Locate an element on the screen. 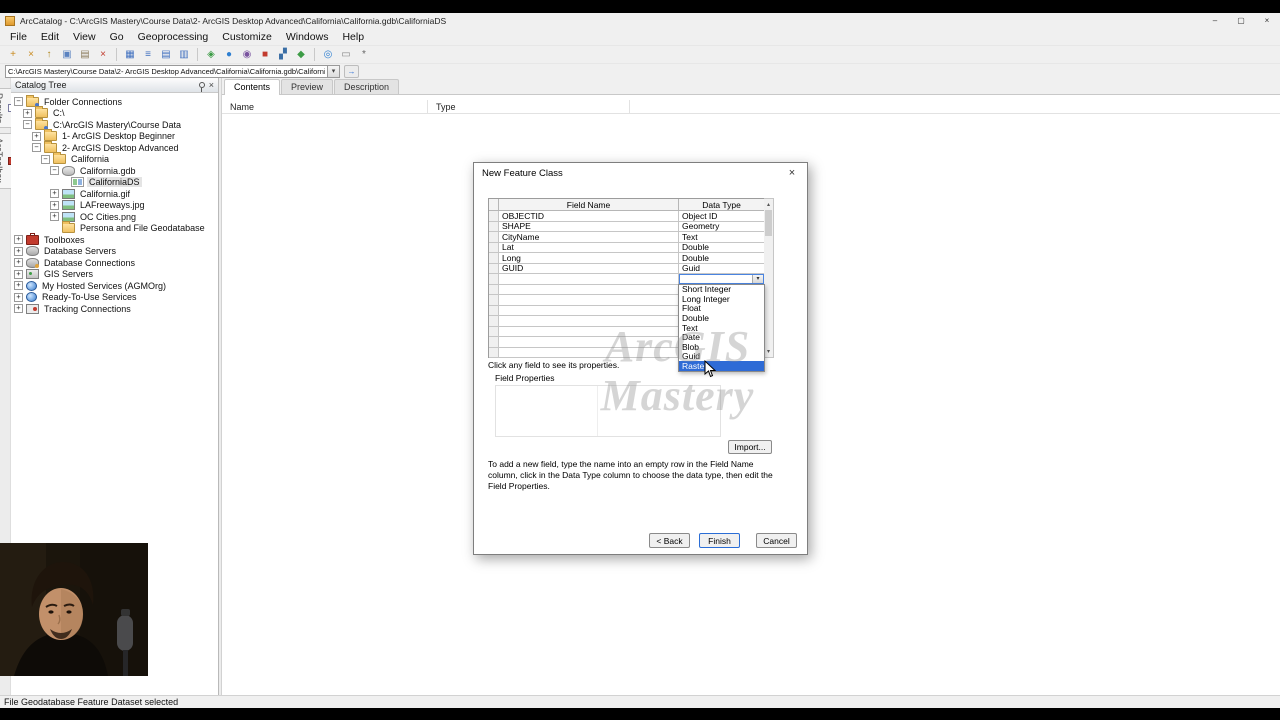  field-name-cell: Long is located at coordinates (589, 258).